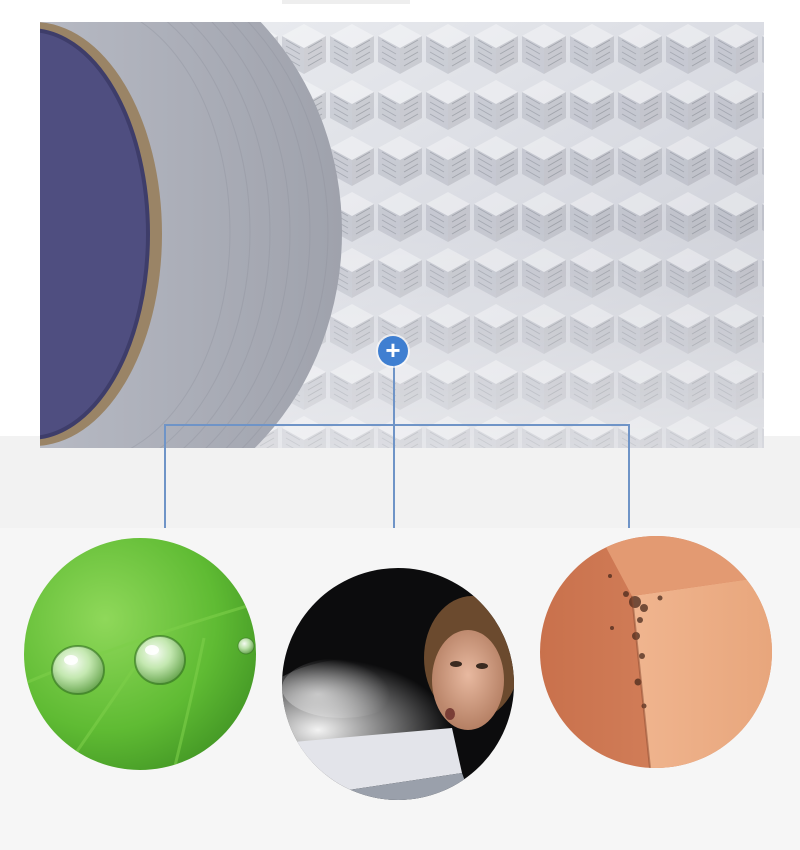 This screenshot has height=850, width=800. I want to click on background-band-mid, so click(400, 482).